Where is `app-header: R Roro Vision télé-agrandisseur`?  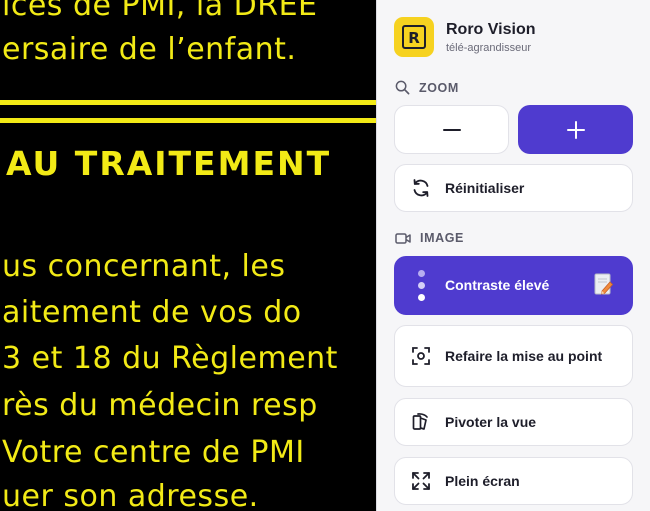
app-header: R Roro Vision télé-agrandisseur is located at coordinates (465, 37).